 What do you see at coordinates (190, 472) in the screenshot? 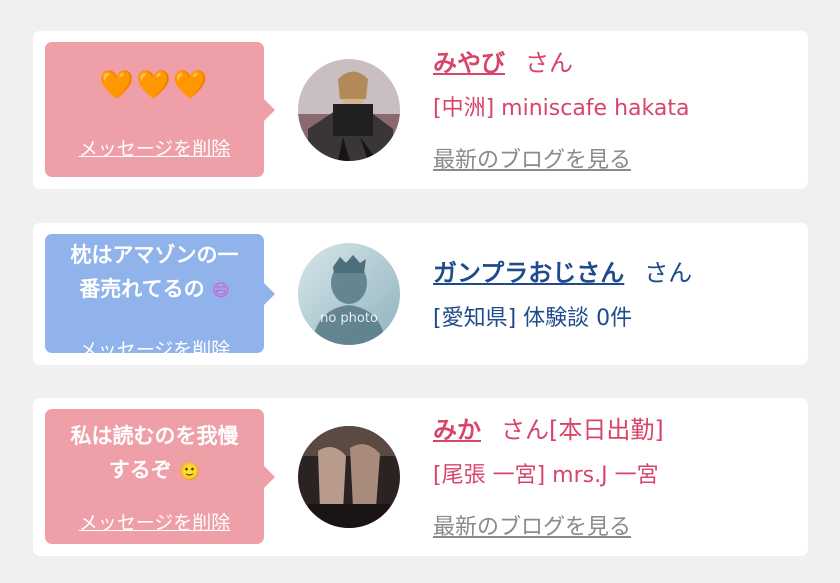
I see `smile-emoji: 🙂` at bounding box center [190, 472].